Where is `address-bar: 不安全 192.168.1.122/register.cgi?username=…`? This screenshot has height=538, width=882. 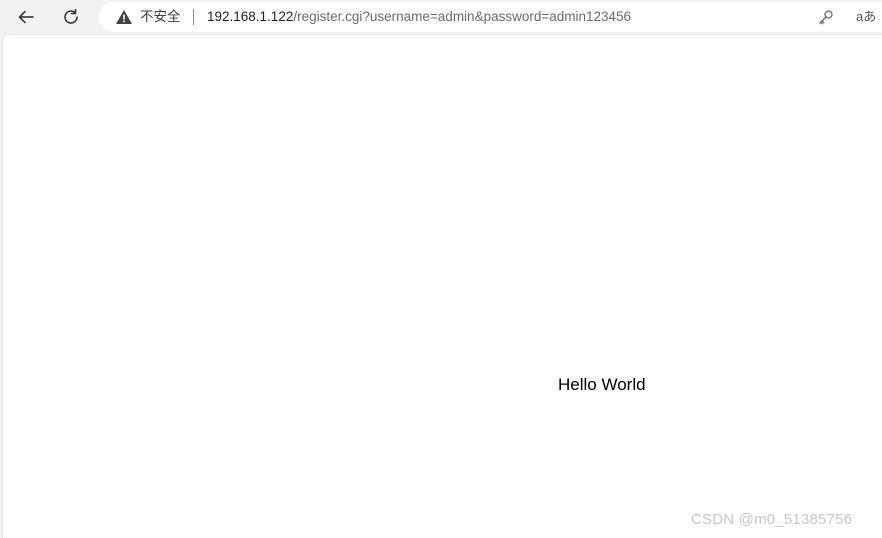
address-bar: 不安全 192.168.1.122/register.cgi?username=… is located at coordinates (490, 17).